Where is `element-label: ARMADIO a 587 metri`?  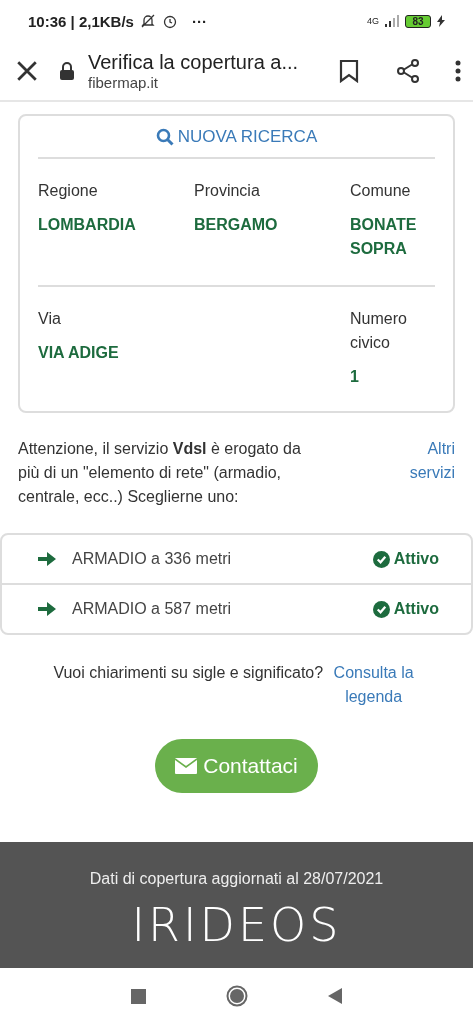 element-label: ARMADIO a 587 metri is located at coordinates (152, 609).